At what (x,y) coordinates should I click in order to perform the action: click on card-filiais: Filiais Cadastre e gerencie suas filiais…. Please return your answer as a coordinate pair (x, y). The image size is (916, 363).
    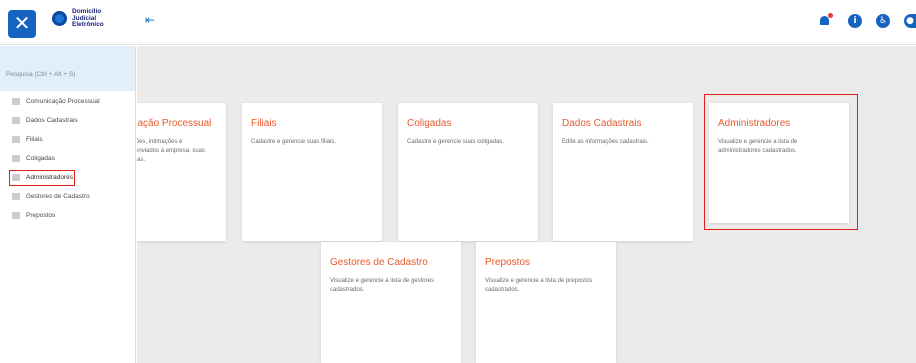
    Looking at the image, I should click on (312, 172).